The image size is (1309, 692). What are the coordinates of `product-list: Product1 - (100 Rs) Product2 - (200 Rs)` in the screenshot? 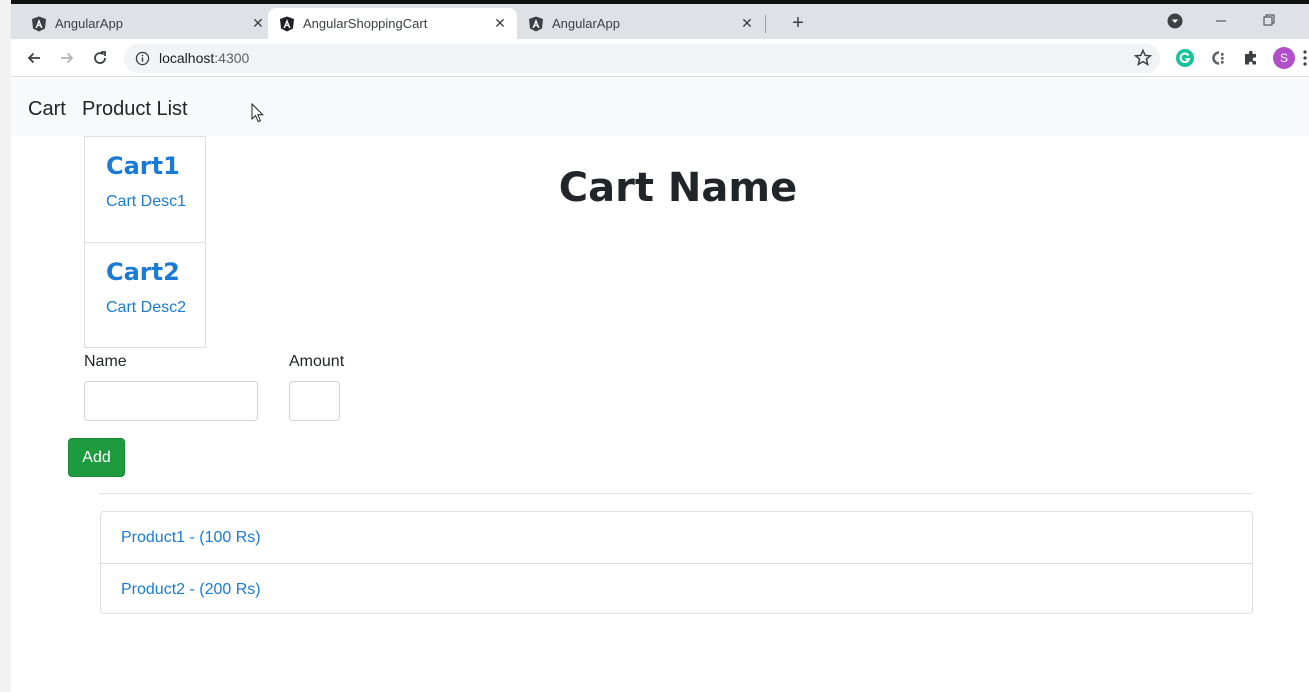 It's located at (676, 562).